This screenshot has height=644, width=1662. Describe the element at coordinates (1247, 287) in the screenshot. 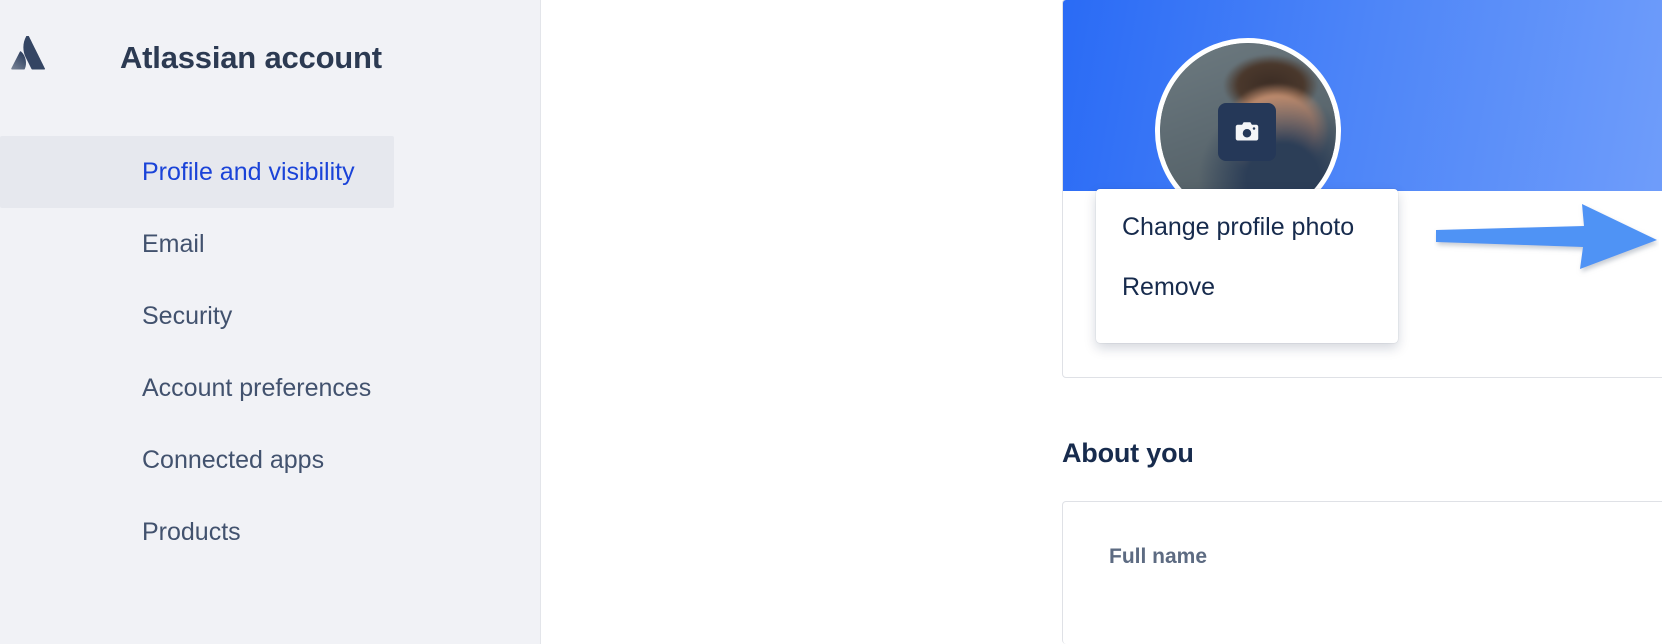

I see `menu-item-remove: Remove` at that location.